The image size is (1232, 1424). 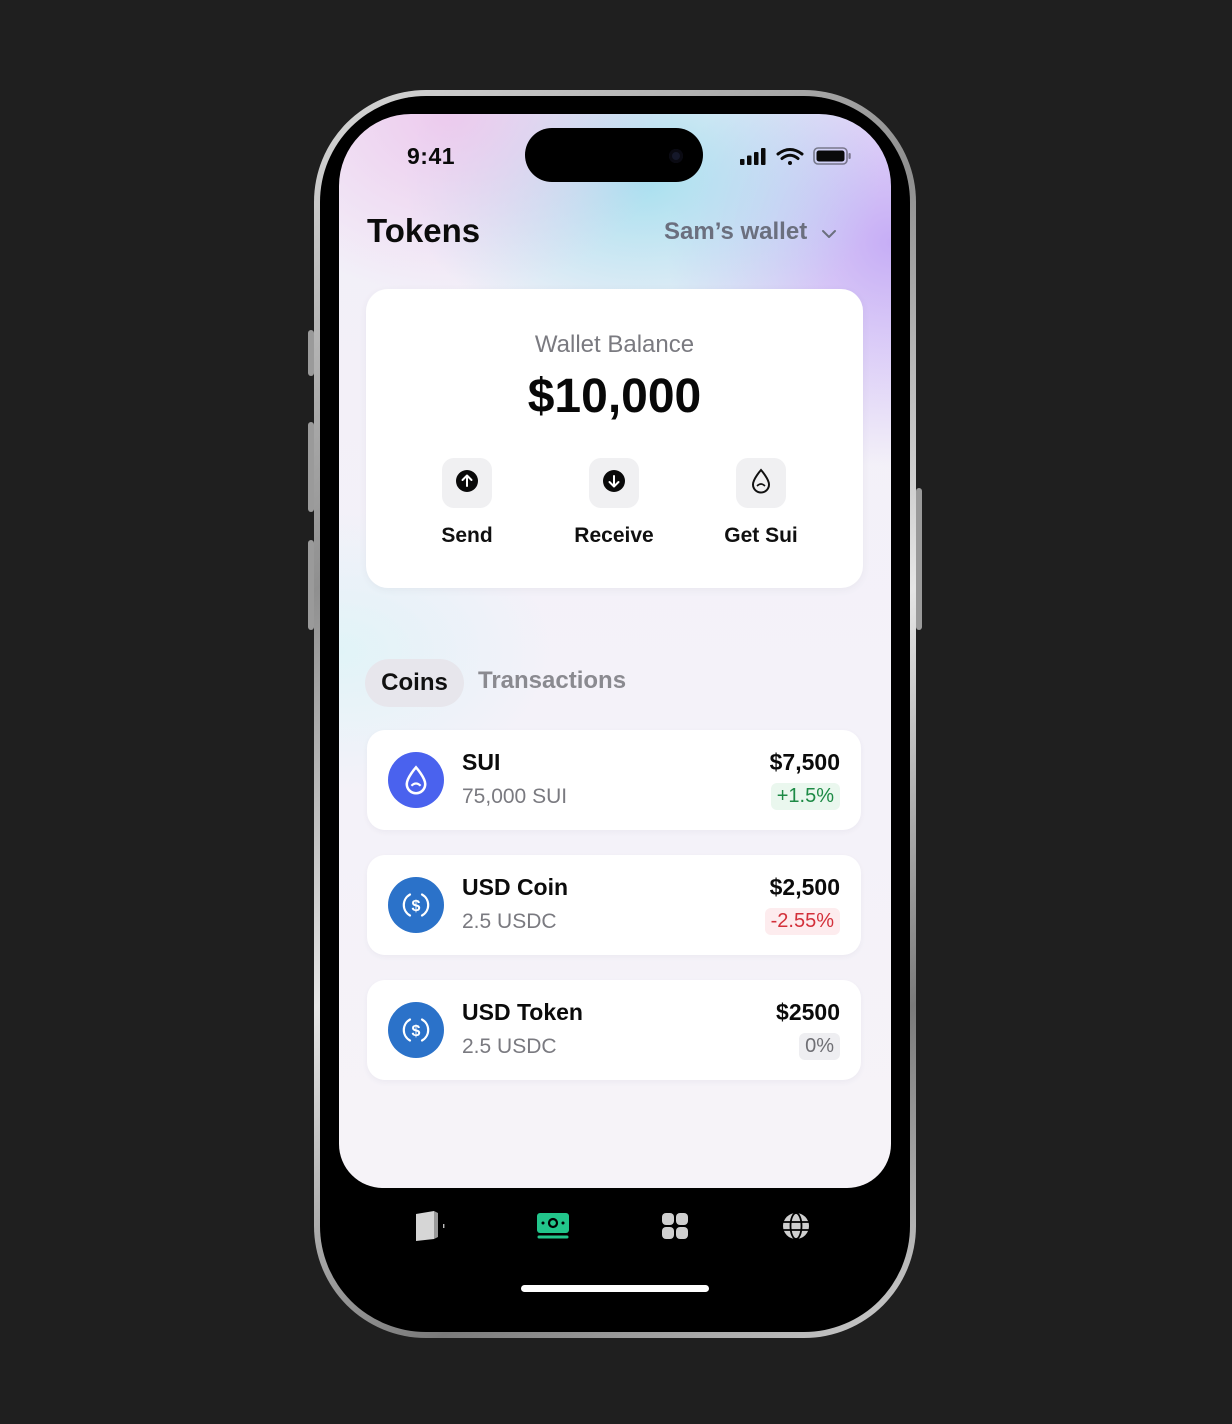 I want to click on get-sui-button: Get Sui, so click(x=761, y=503).